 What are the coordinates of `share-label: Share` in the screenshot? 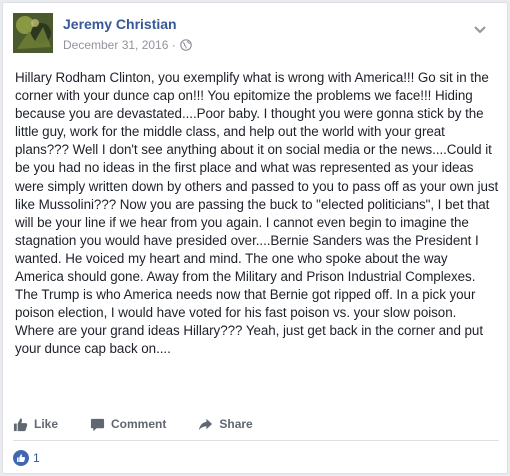 It's located at (236, 424).